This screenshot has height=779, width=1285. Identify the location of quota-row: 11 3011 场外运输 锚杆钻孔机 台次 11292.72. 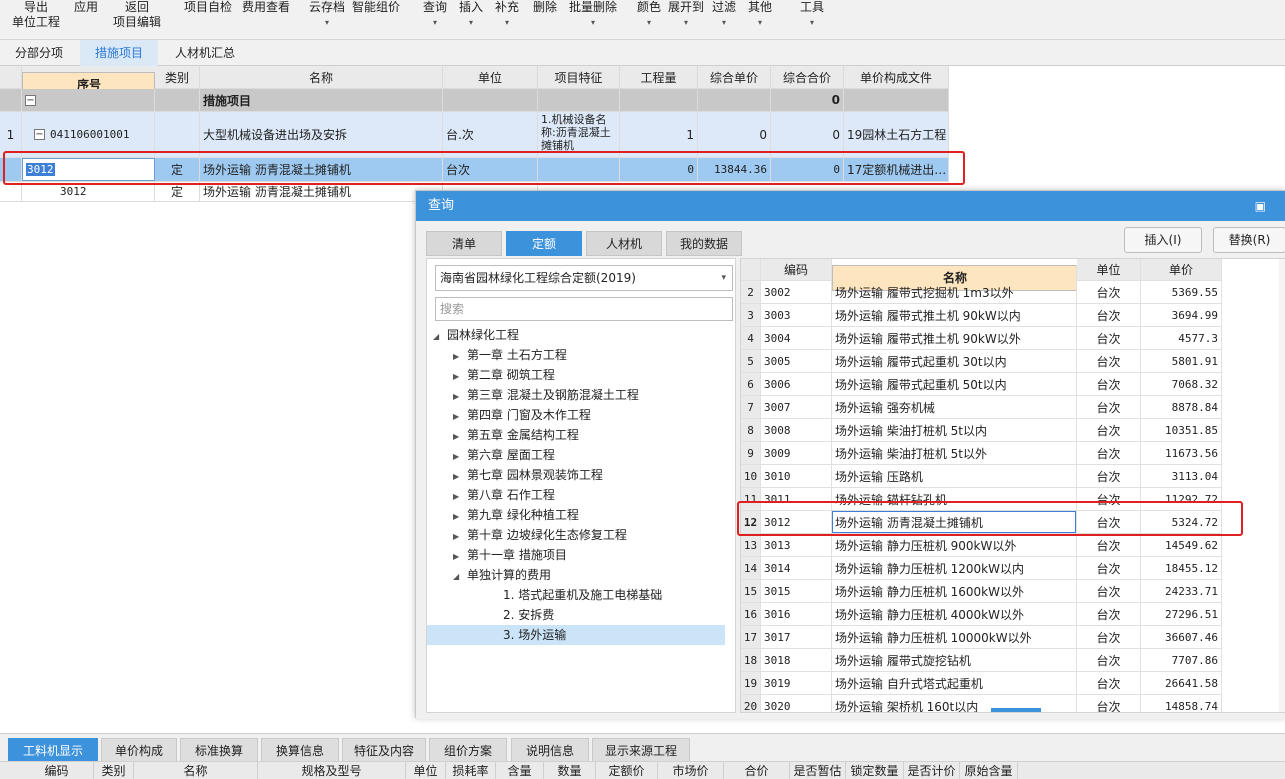
(981, 499).